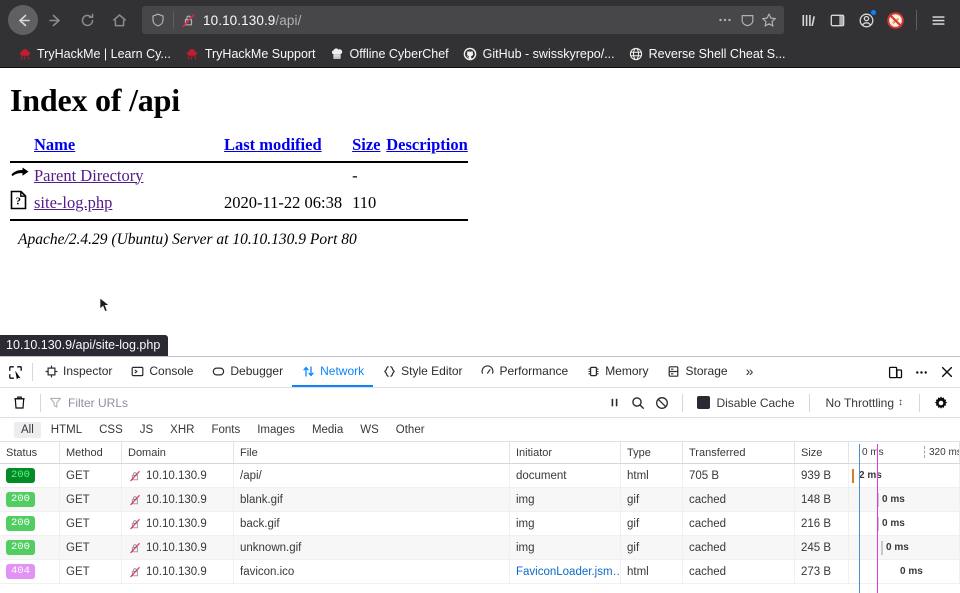 The width and height of the screenshot is (960, 593). What do you see at coordinates (704, 402) in the screenshot?
I see `checkbox-box` at bounding box center [704, 402].